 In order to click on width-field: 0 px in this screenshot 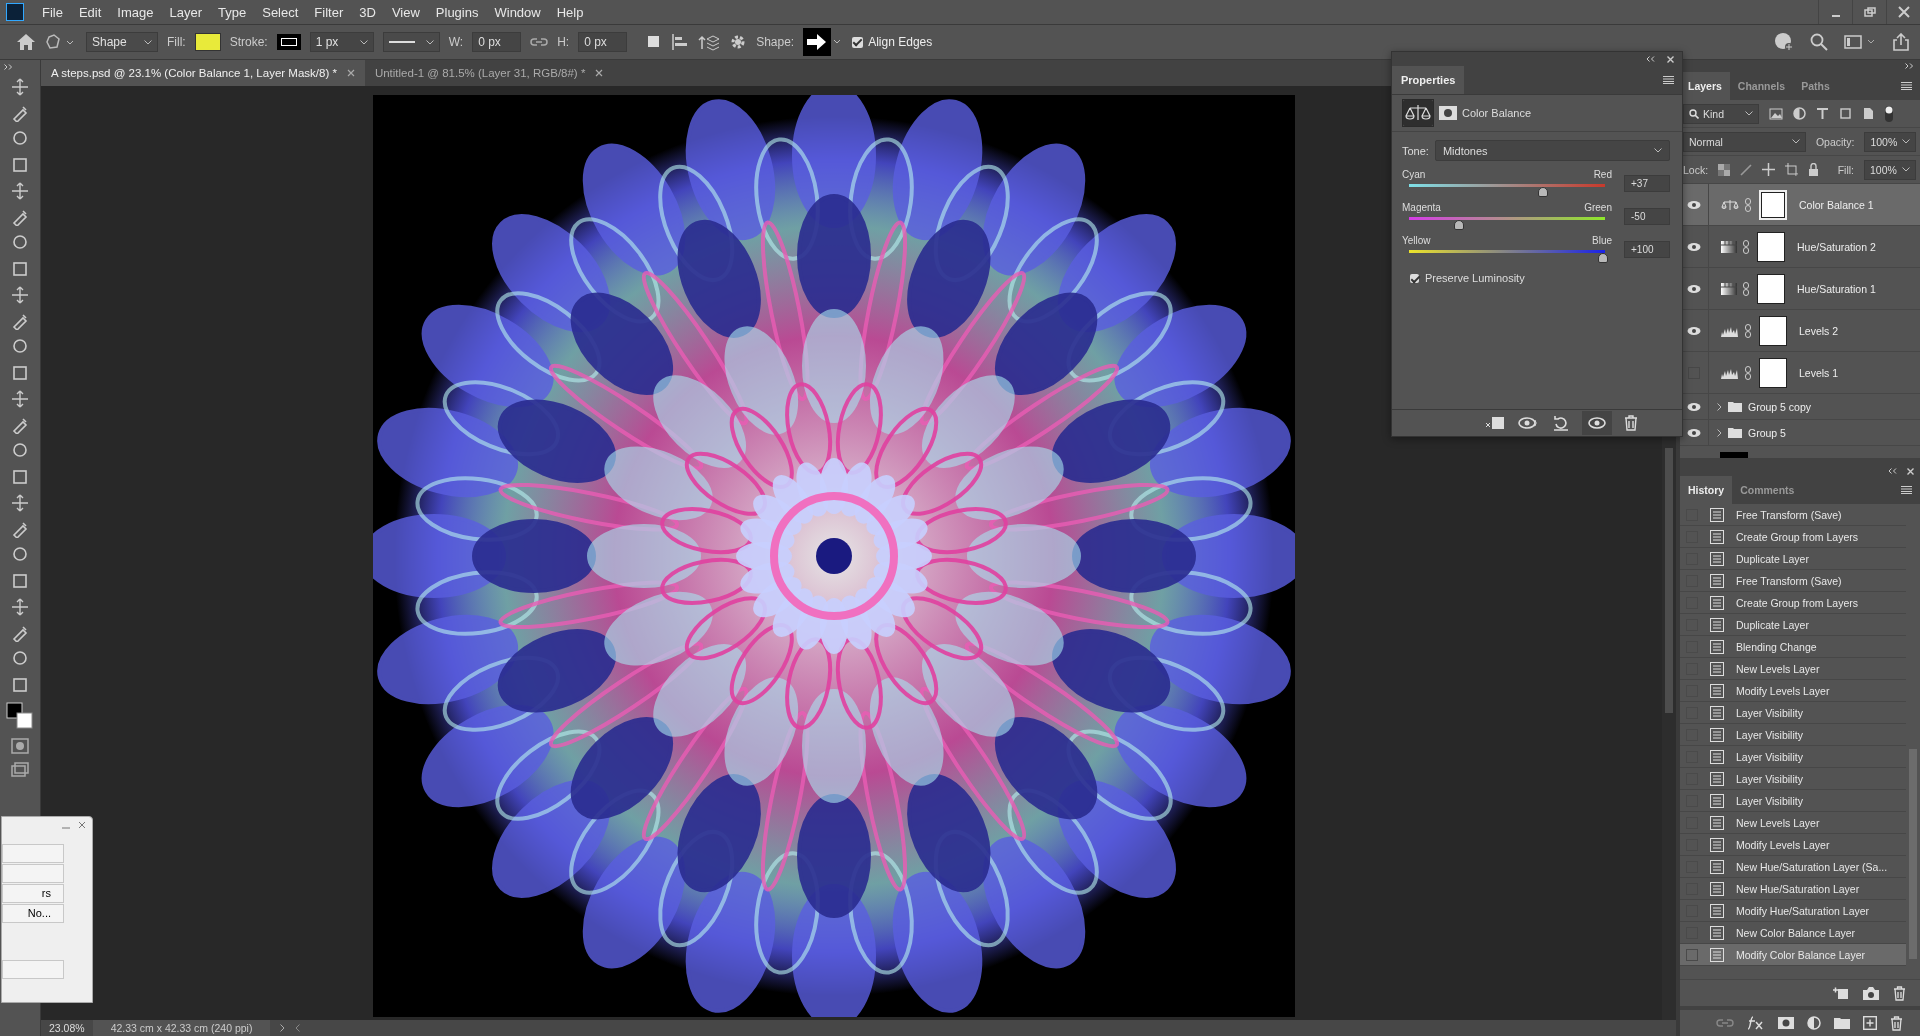, I will do `click(497, 42)`.